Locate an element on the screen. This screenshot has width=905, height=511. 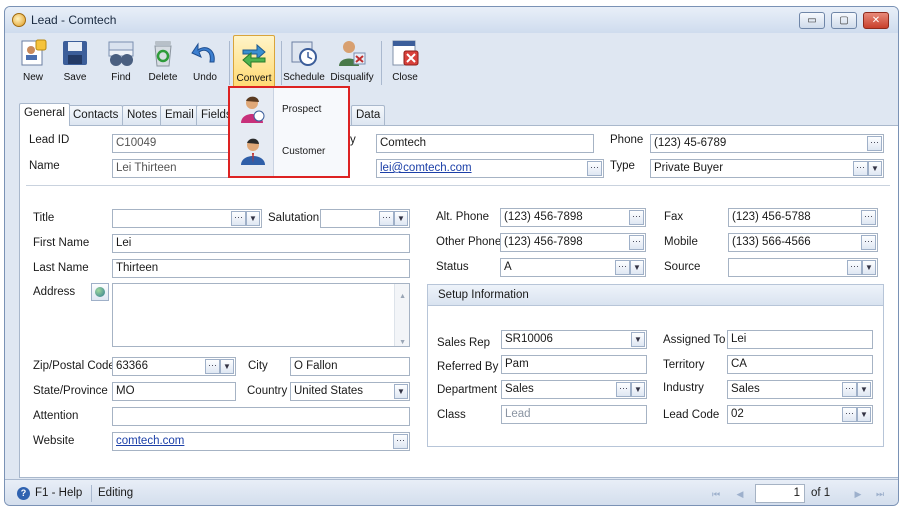
website-field: comtech.com ··· is located at coordinates (261, 441).